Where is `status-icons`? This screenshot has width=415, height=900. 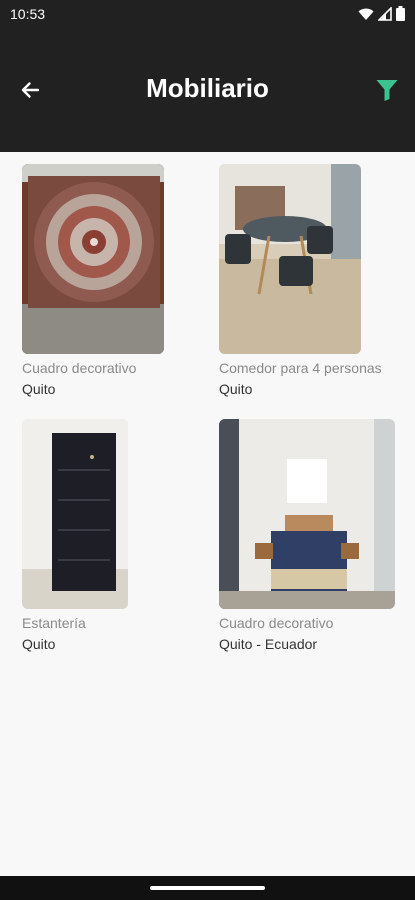
status-icons is located at coordinates (381, 13).